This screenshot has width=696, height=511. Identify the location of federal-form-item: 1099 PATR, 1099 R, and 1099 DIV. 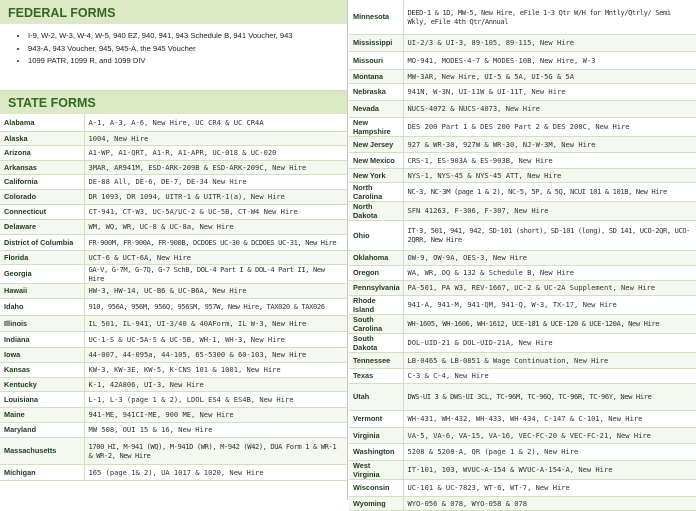
(184, 61).